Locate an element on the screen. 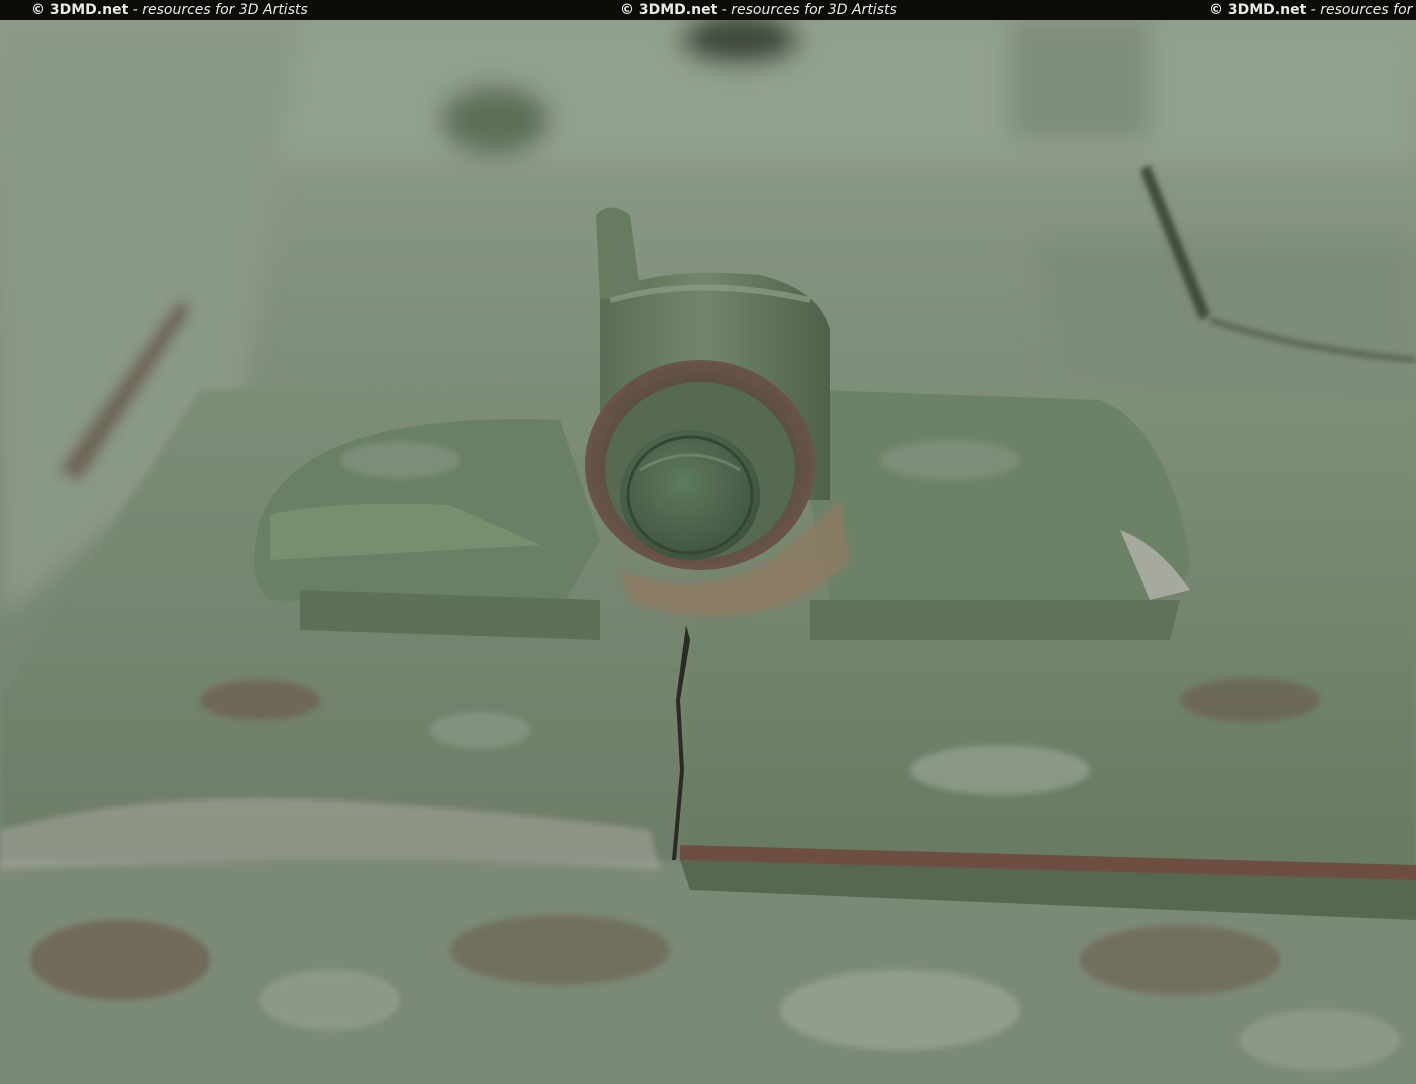 The width and height of the screenshot is (1416, 1084). watermark-right: © 3DMD.net - resources for 3D Artists is located at coordinates (1312, 10).